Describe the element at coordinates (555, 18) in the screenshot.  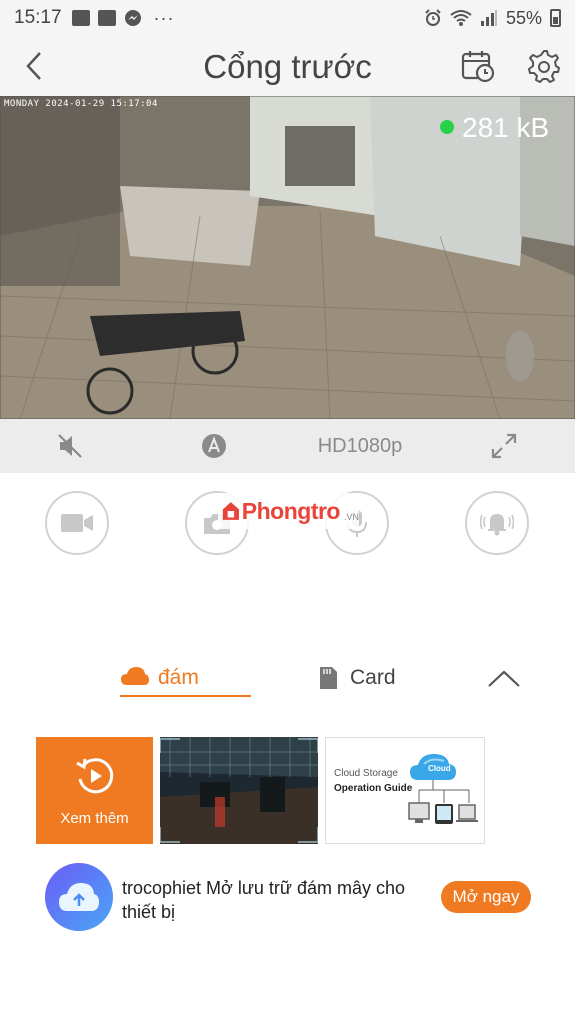
I see `battery-icon` at that location.